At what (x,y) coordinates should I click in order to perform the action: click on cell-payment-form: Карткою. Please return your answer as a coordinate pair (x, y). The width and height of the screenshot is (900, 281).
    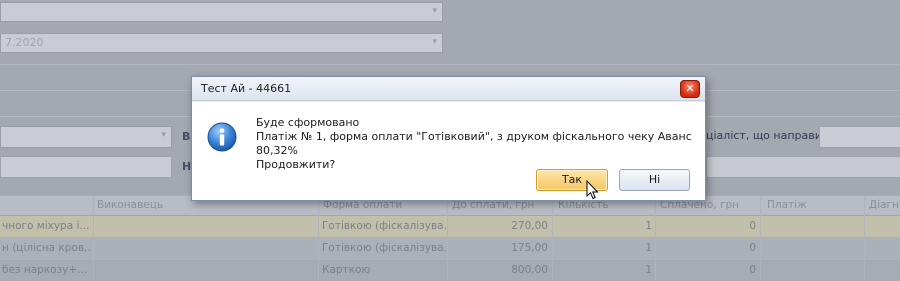
    Looking at the image, I should click on (346, 270).